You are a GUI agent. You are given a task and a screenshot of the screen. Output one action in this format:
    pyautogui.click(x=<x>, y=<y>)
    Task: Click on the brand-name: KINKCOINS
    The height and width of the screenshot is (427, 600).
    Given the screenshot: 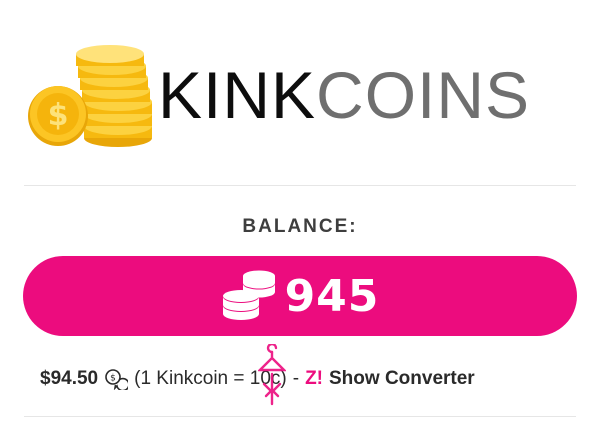 What is the action you would take?
    pyautogui.click(x=344, y=95)
    